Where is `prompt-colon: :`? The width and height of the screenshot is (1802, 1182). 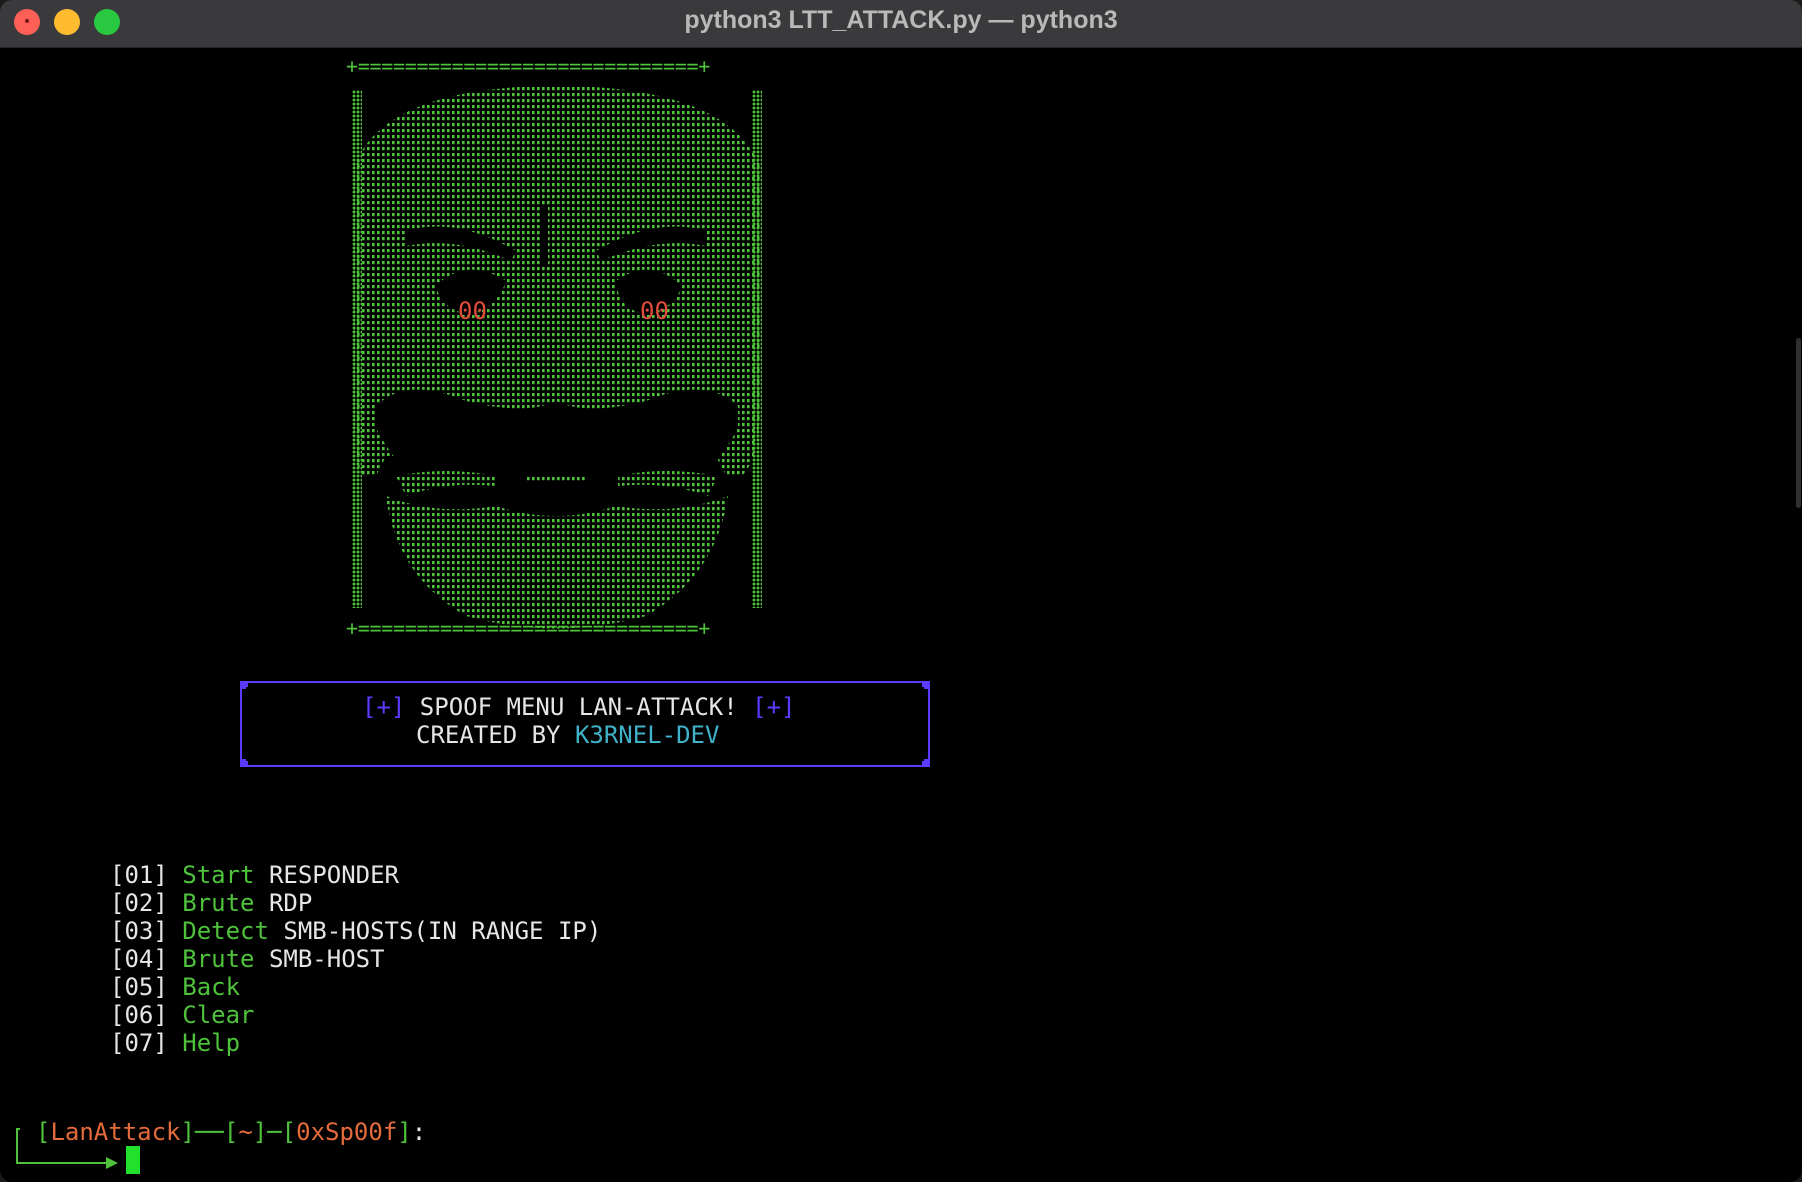 prompt-colon: : is located at coordinates (419, 1132).